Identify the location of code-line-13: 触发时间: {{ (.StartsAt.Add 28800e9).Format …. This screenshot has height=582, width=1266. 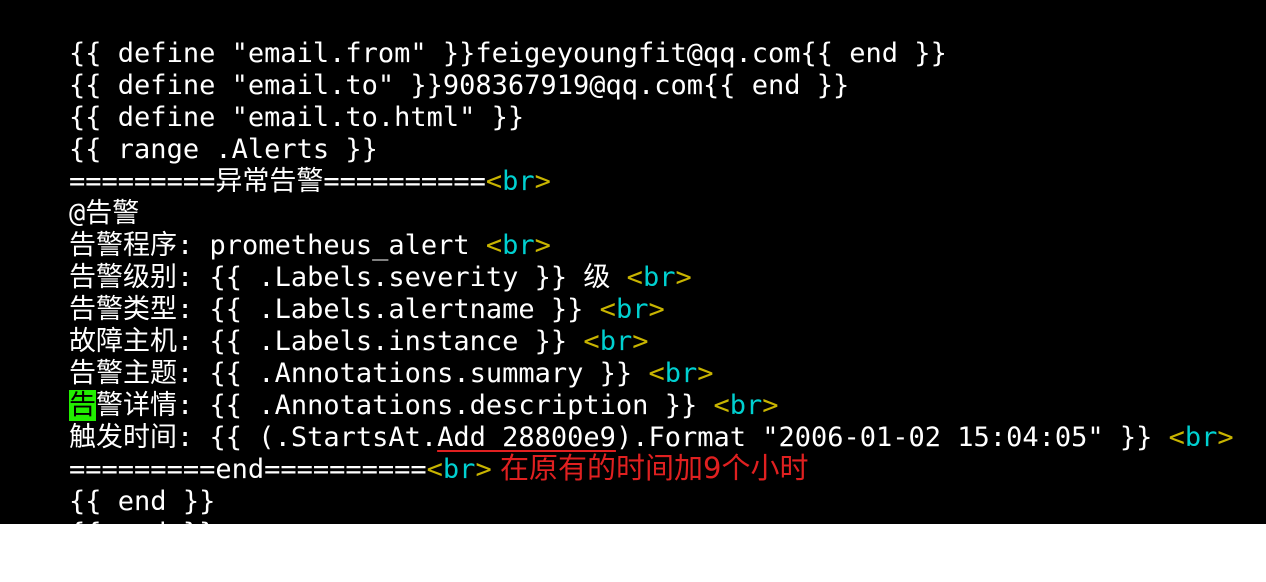
(619, 421).